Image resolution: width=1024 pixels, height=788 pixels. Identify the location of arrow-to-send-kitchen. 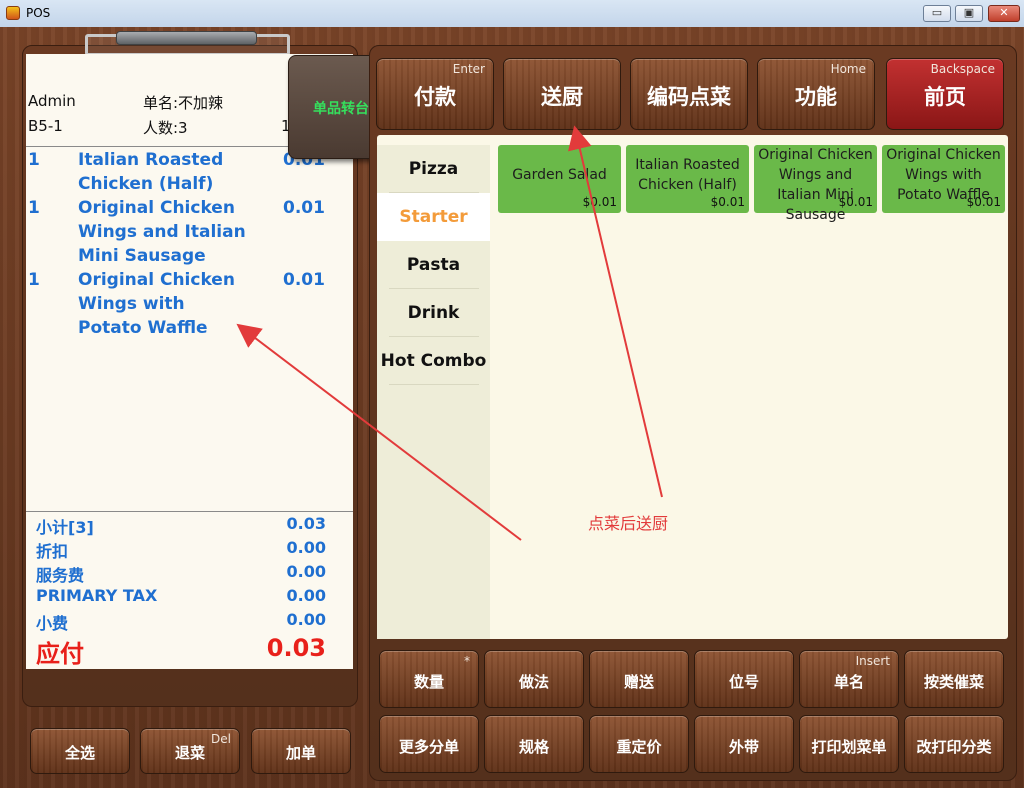
(615, 311).